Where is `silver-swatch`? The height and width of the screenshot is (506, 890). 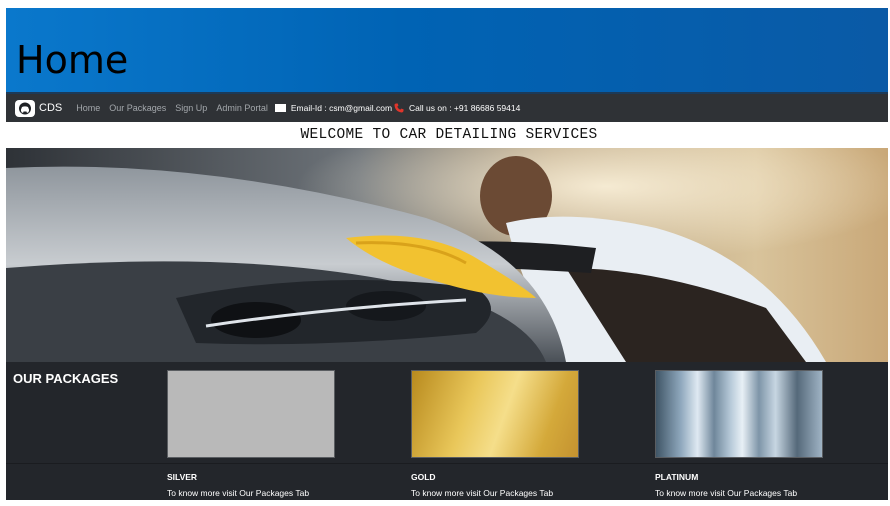
silver-swatch is located at coordinates (251, 414).